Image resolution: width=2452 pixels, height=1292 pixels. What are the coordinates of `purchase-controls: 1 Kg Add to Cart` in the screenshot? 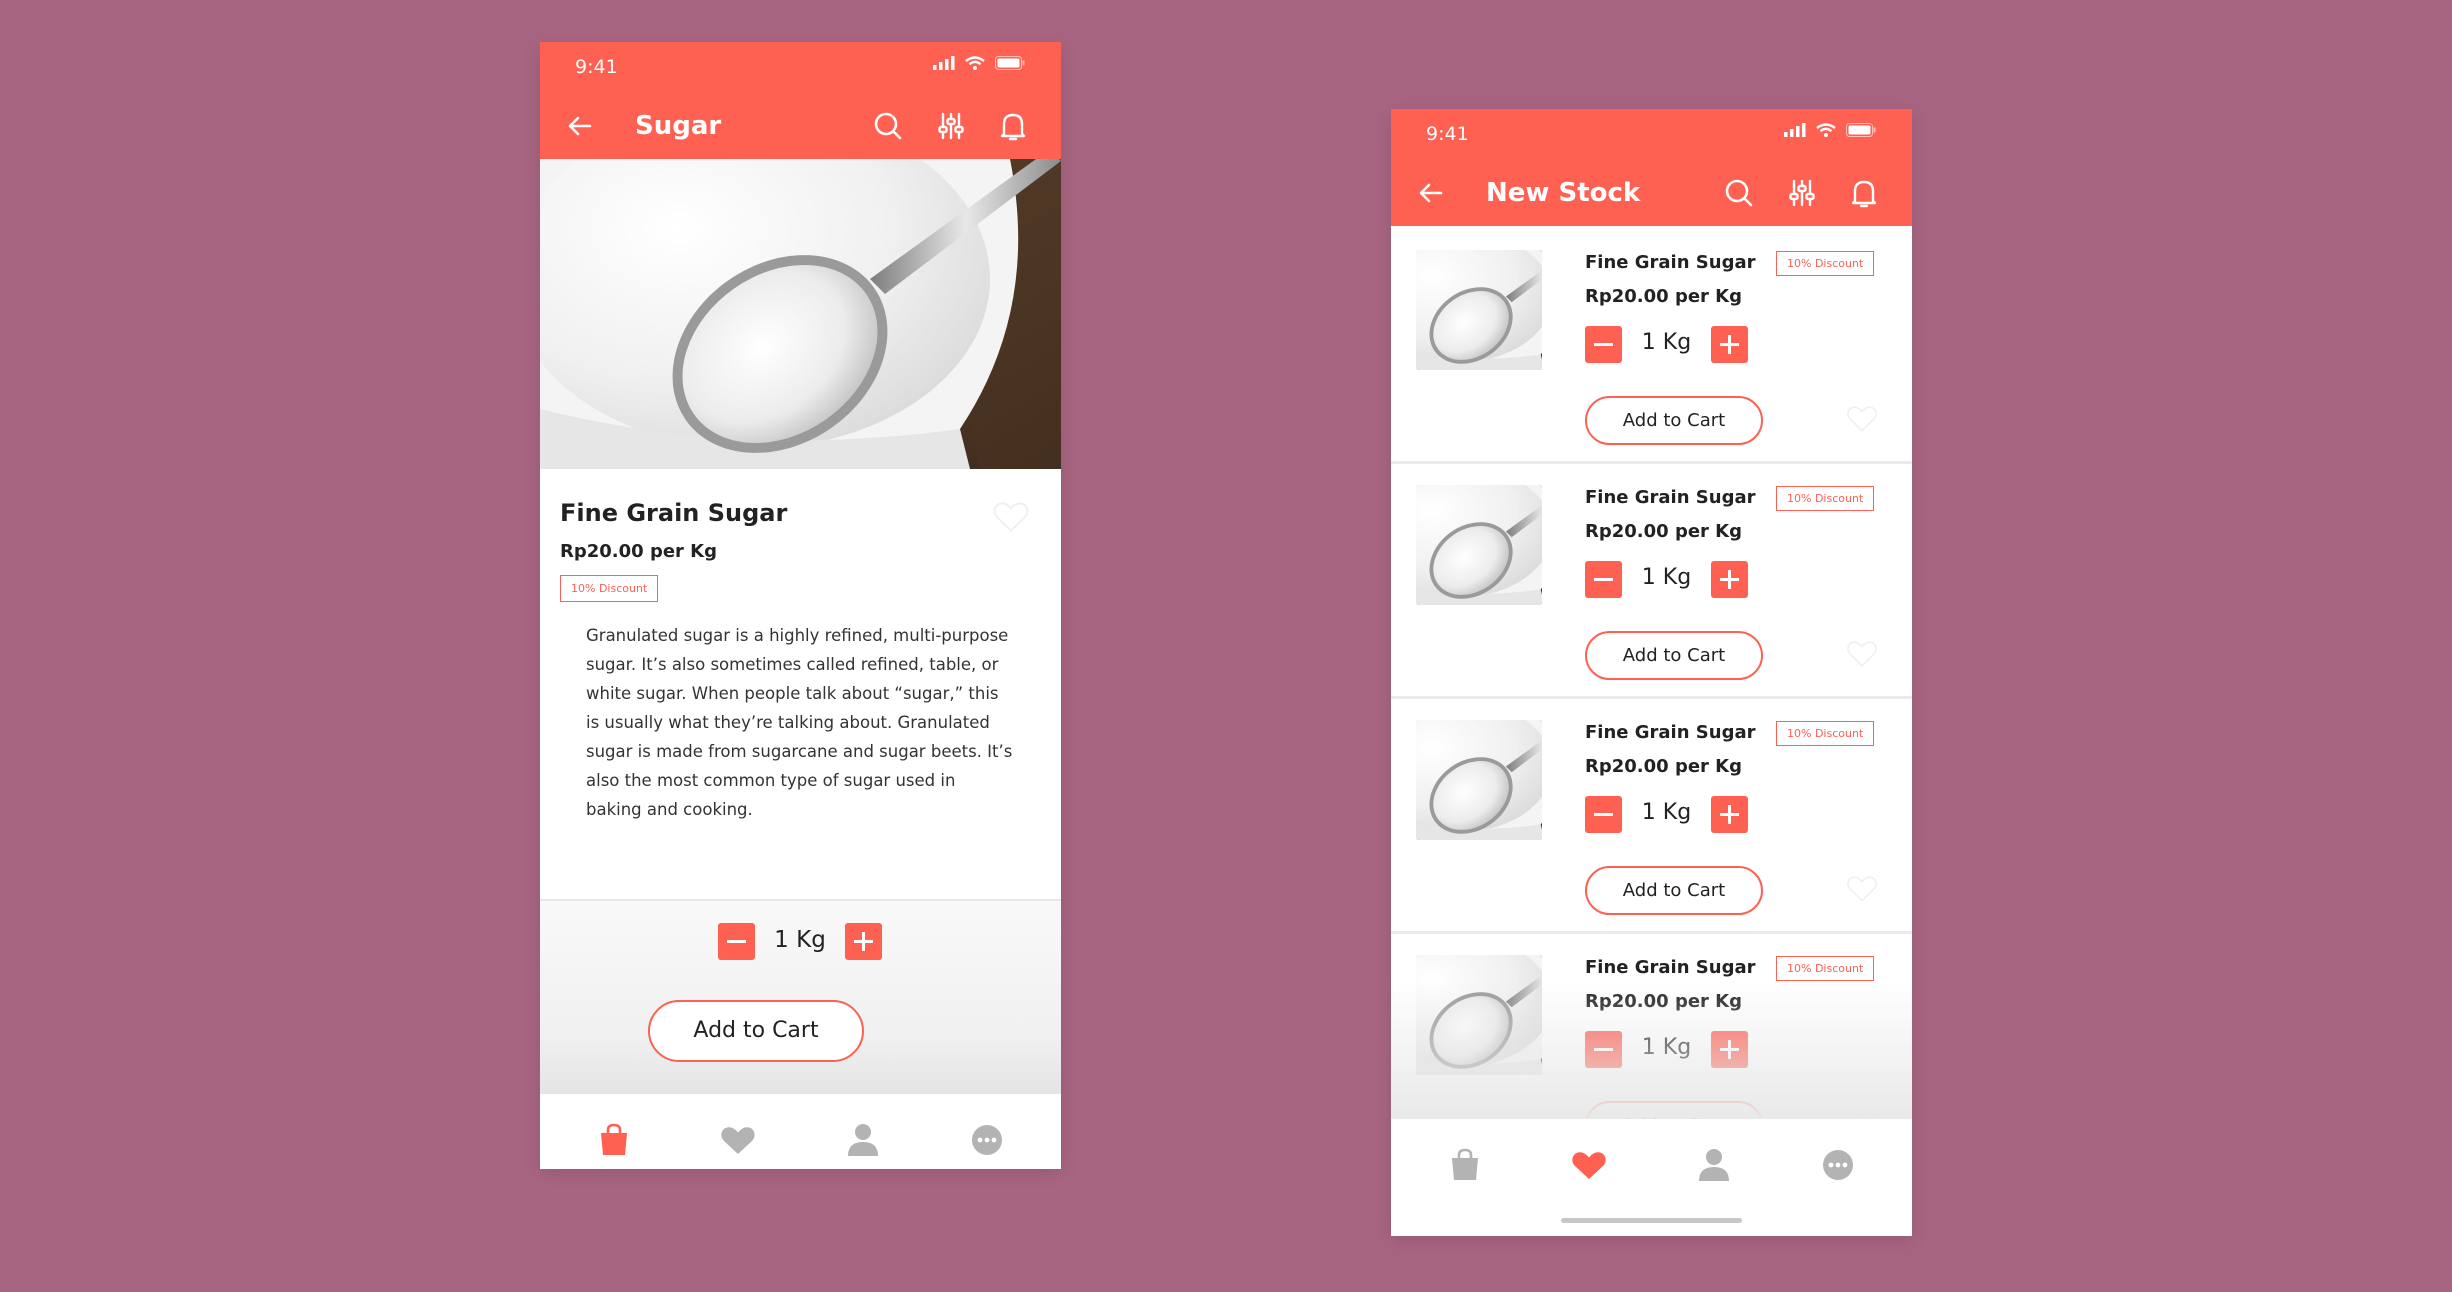 It's located at (800, 997).